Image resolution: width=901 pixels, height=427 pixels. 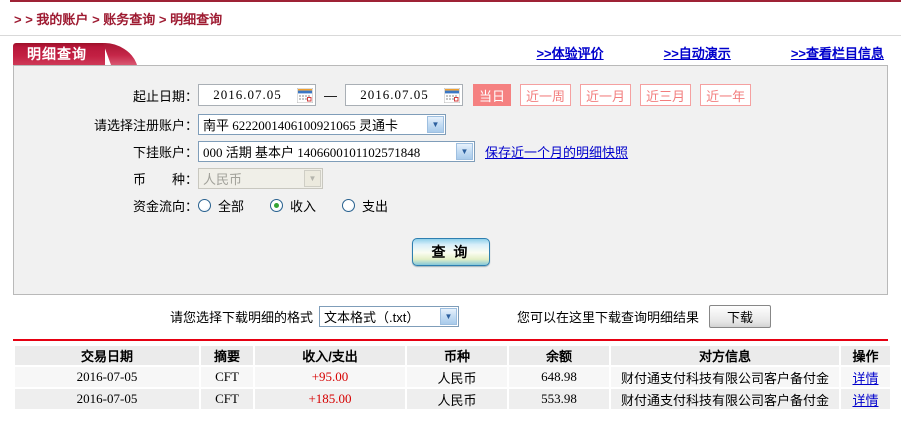 I want to click on quick-year-button: 近一年, so click(x=726, y=95).